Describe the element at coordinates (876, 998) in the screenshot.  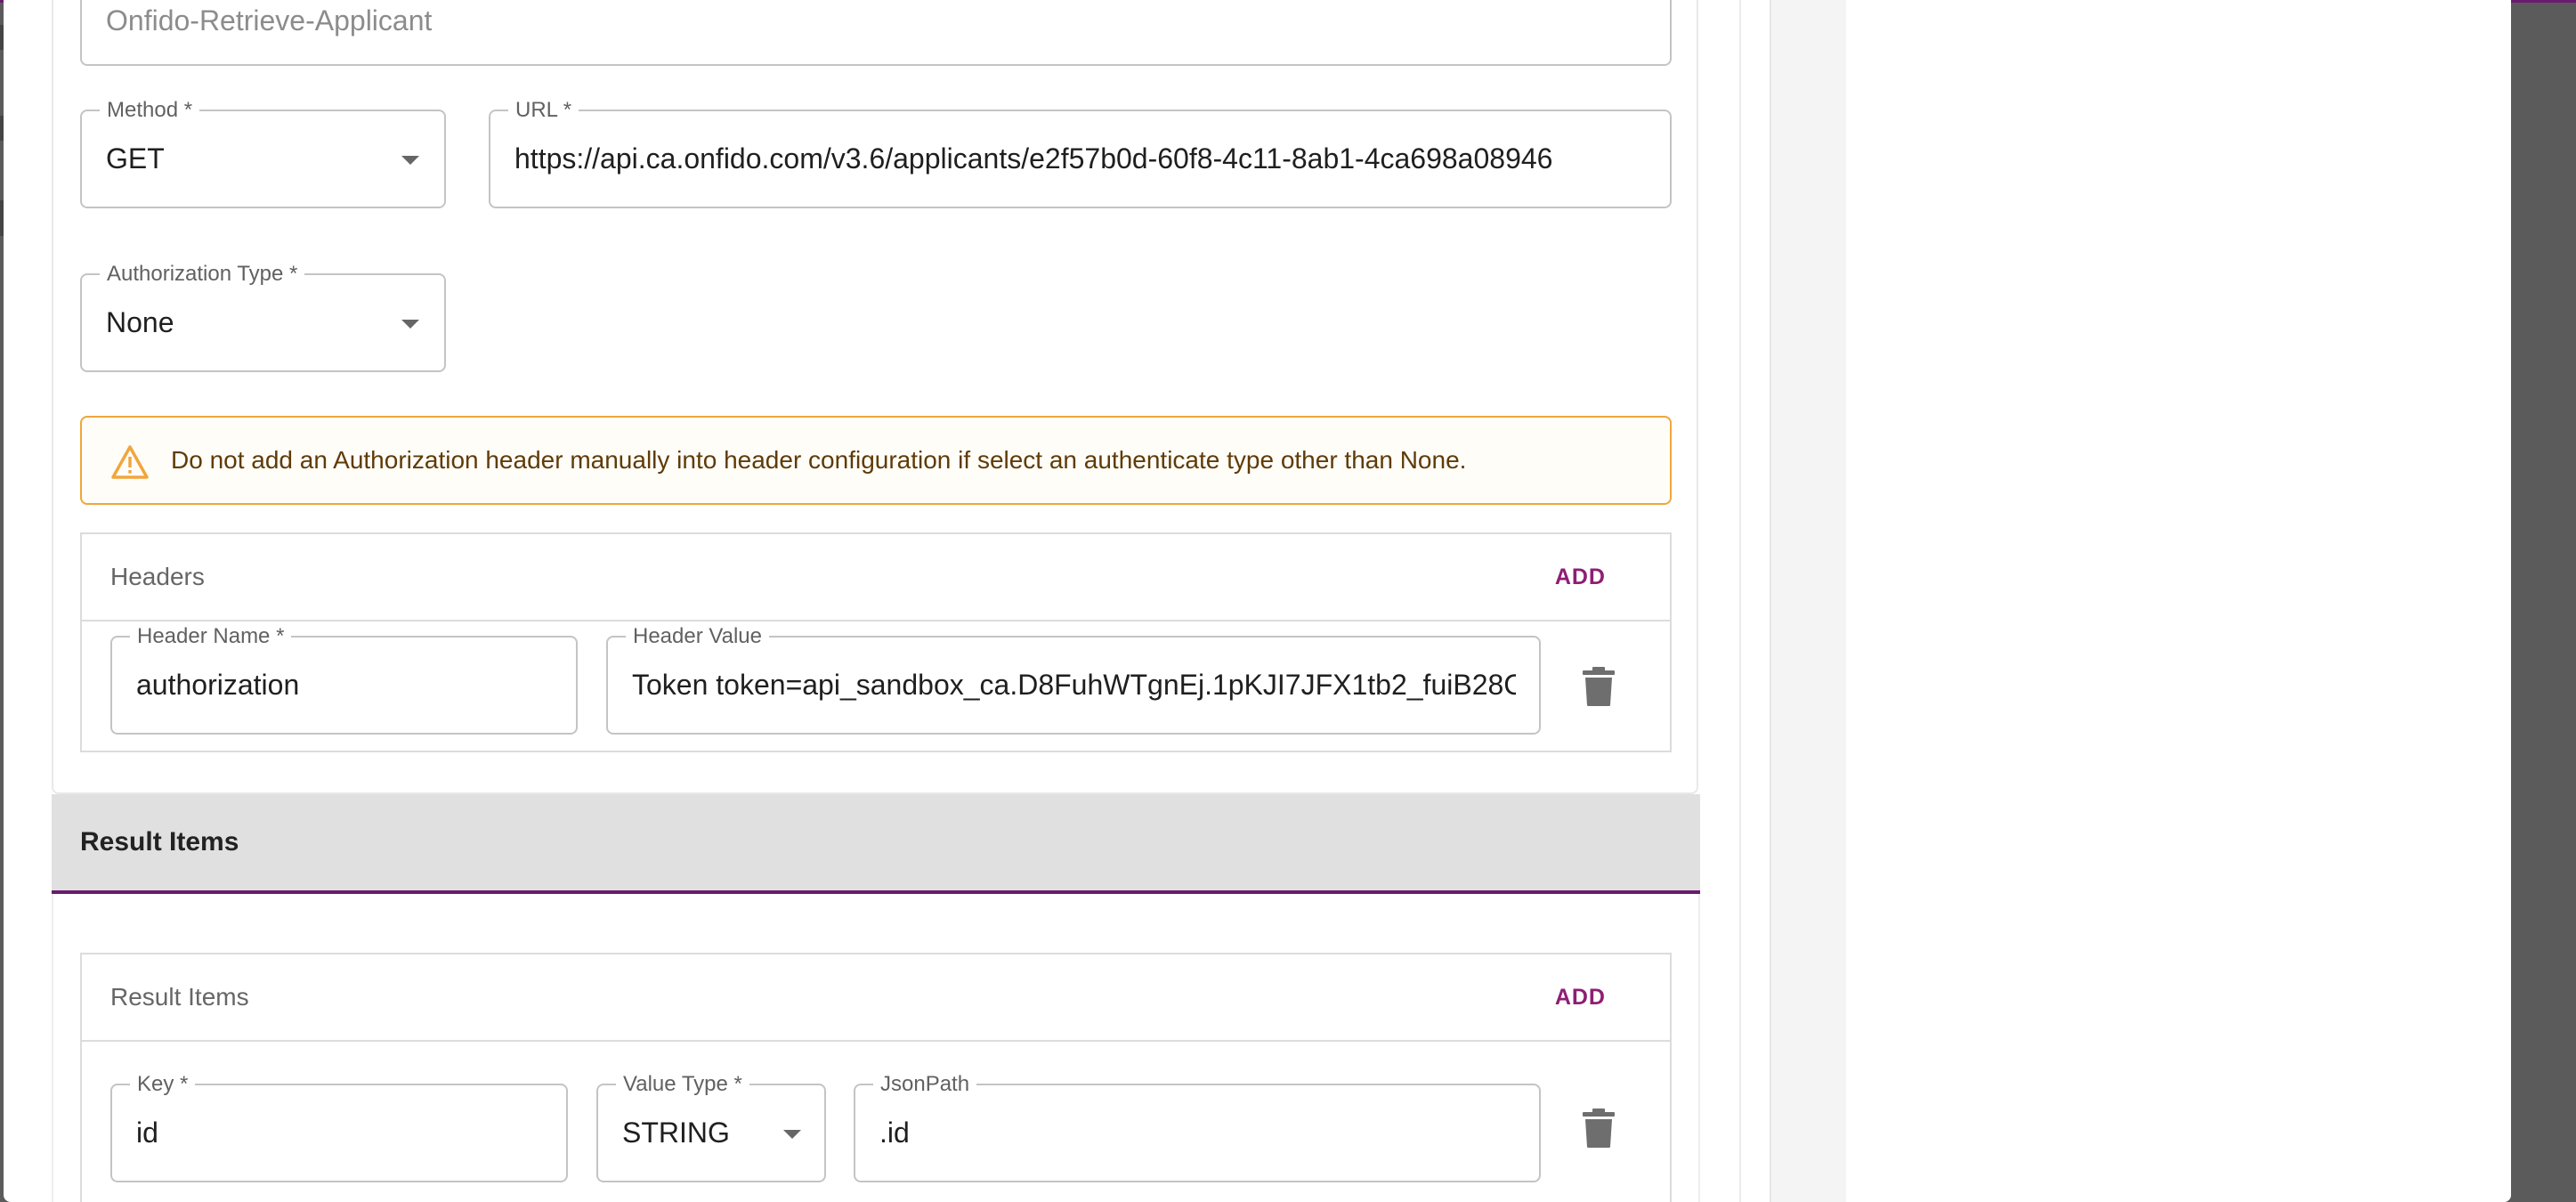
I see `result-items-section-header: Result Items ADD` at that location.